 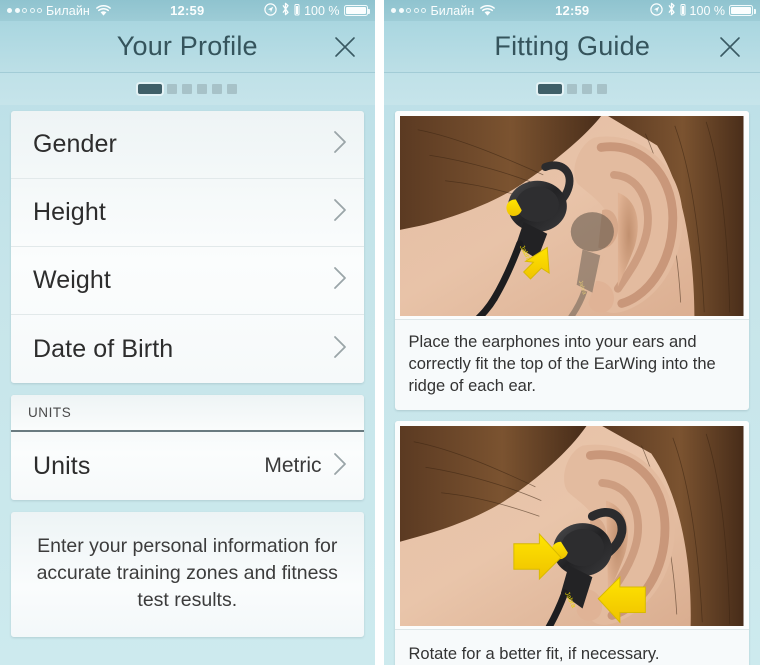 I want to click on page-title: Fitting Guide, so click(x=572, y=46).